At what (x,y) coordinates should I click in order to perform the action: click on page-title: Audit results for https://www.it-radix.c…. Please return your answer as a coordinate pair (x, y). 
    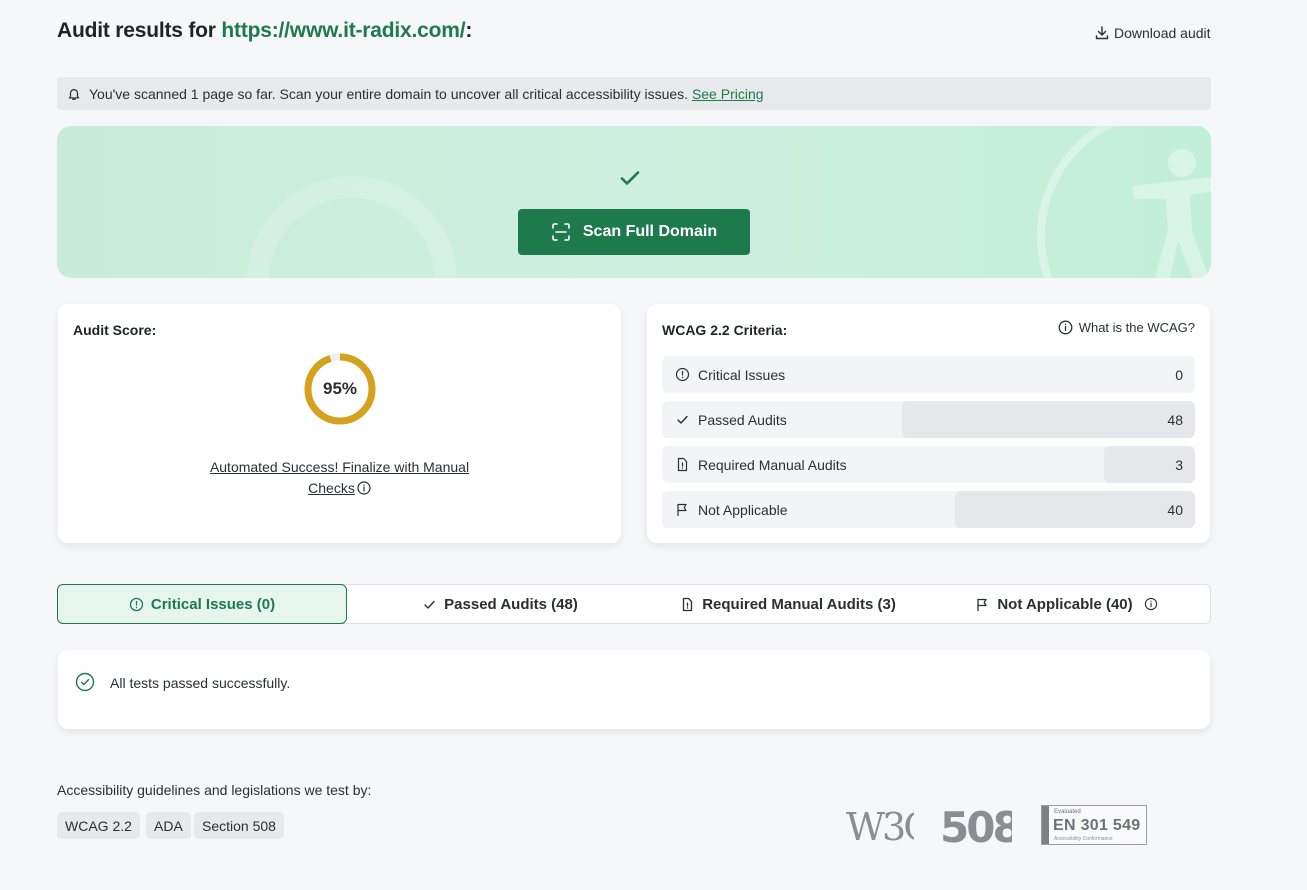
    Looking at the image, I should click on (264, 31).